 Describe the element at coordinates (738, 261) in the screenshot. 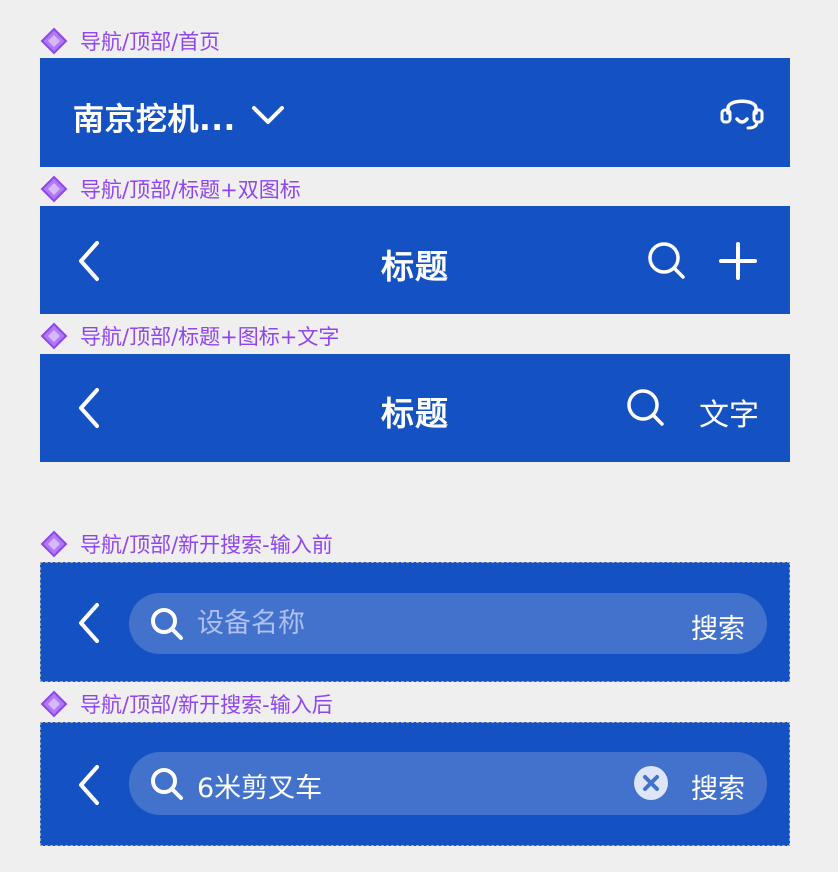

I see `plus-icon` at that location.